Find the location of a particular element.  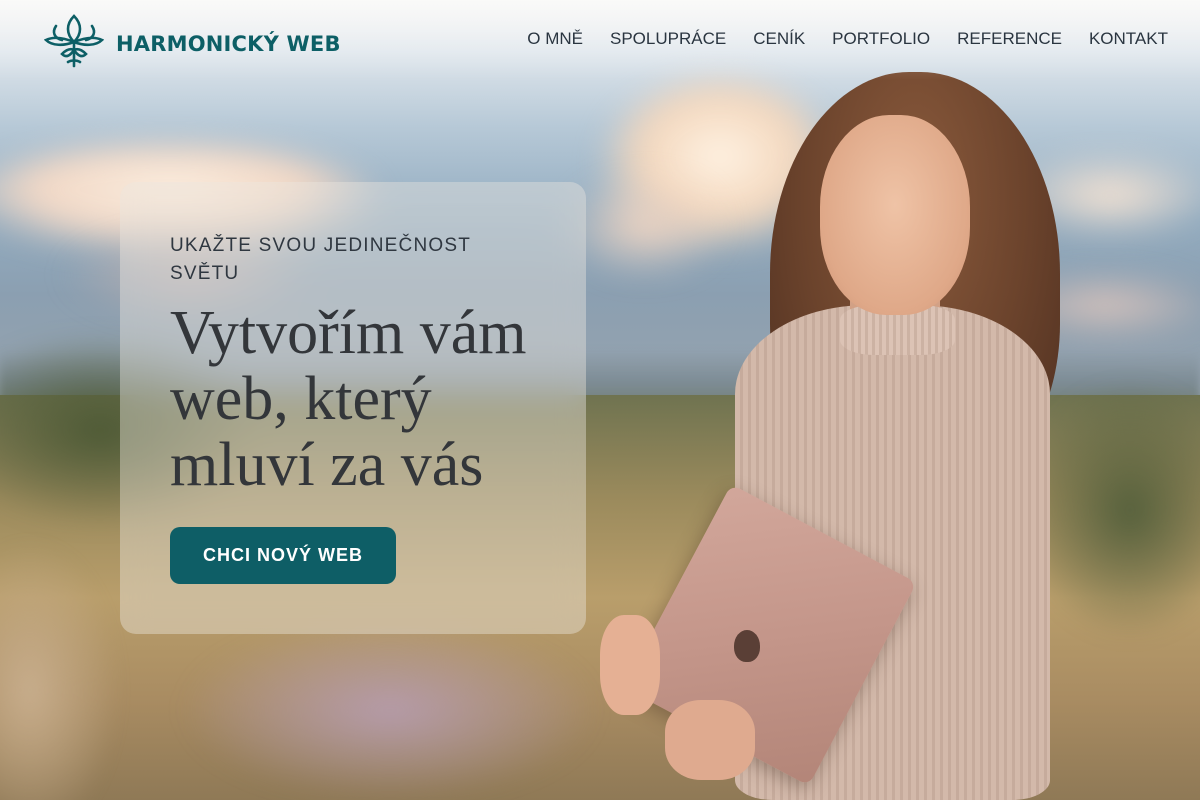

hero-headline: Vytvořím vám web, který mluví za vás is located at coordinates (348, 399).